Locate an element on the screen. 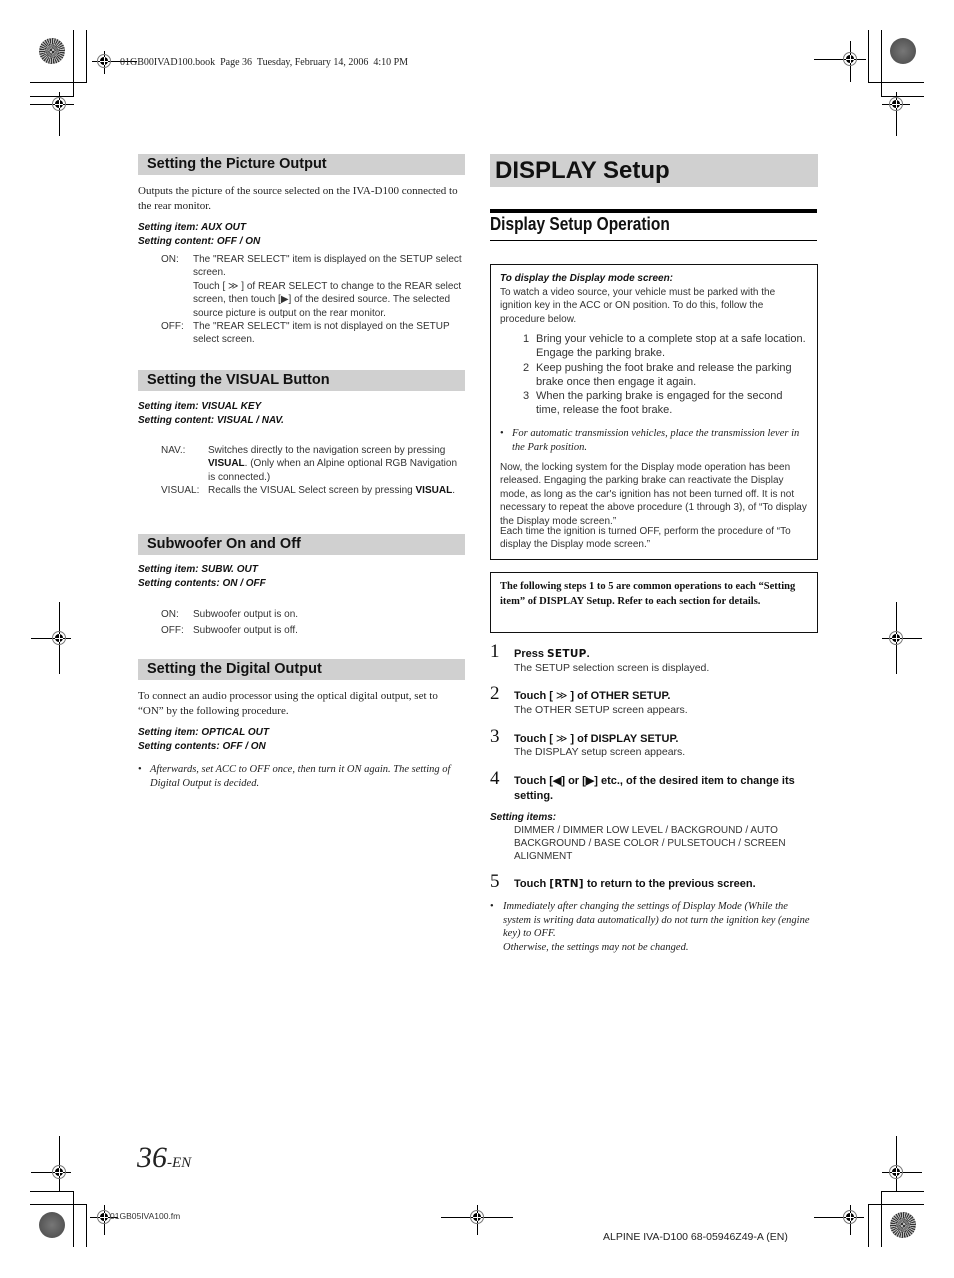 This screenshot has width=954, height=1278. step-description: The OTHER SETUP screen appears. is located at coordinates (601, 710).